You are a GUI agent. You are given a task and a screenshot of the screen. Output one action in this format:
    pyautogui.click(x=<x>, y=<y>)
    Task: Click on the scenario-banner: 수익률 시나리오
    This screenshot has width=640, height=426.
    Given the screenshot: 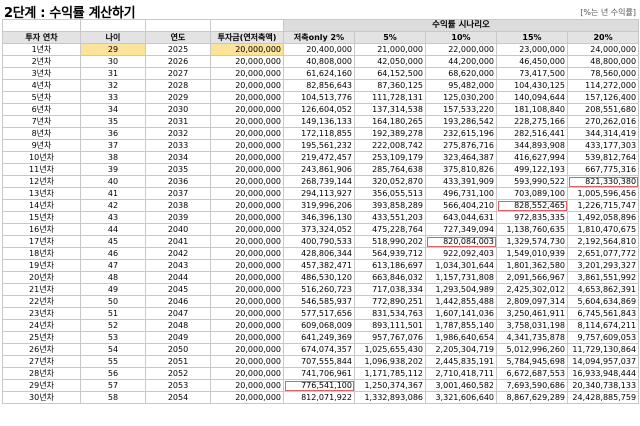 What is the action you would take?
    pyautogui.click(x=461, y=25)
    